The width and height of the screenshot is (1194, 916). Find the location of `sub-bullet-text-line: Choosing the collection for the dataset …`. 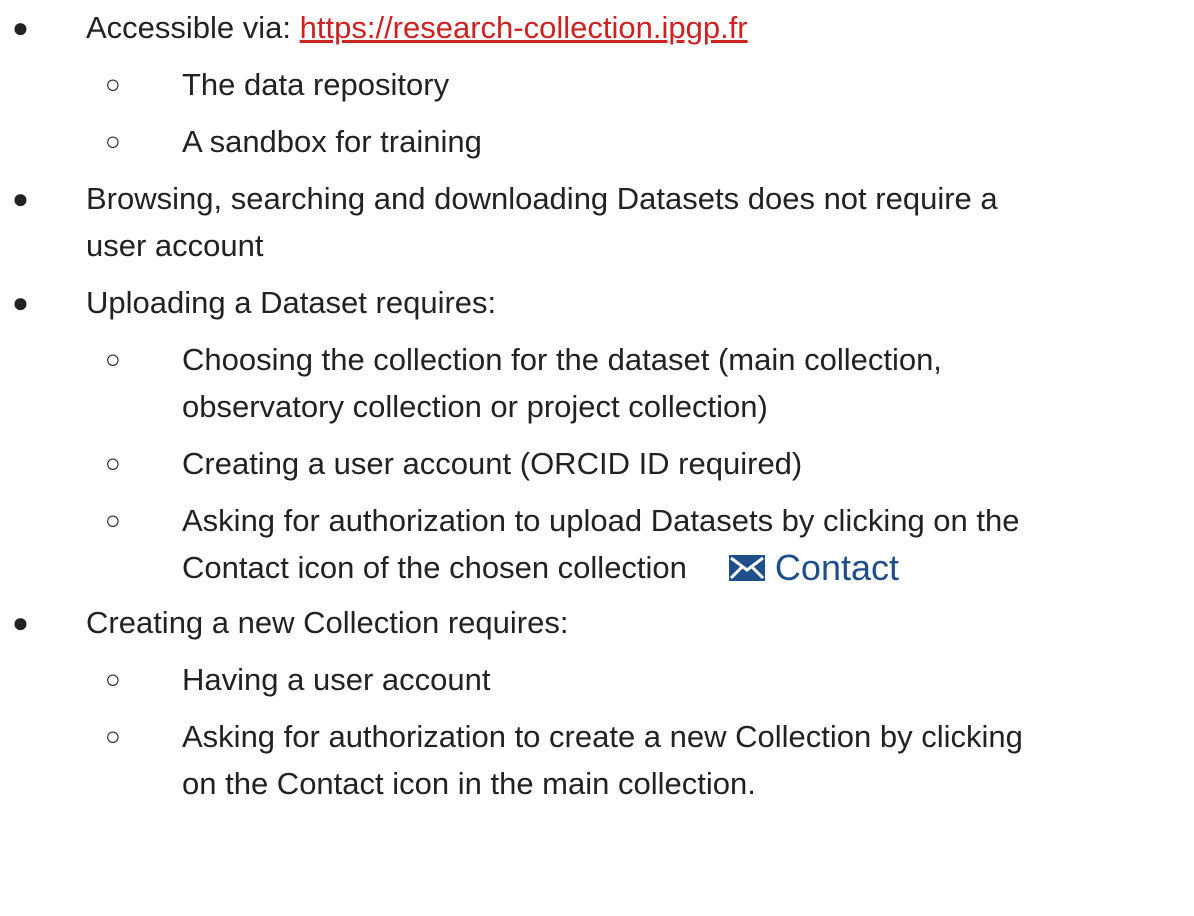

sub-bullet-text-line: Choosing the collection for the dataset … is located at coordinates (562, 359).